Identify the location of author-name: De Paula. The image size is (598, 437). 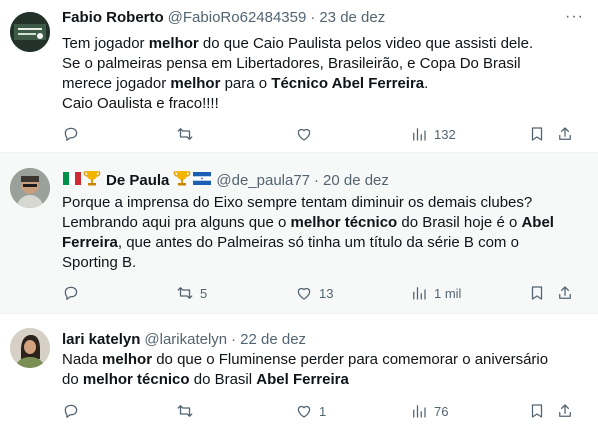
(137, 181).